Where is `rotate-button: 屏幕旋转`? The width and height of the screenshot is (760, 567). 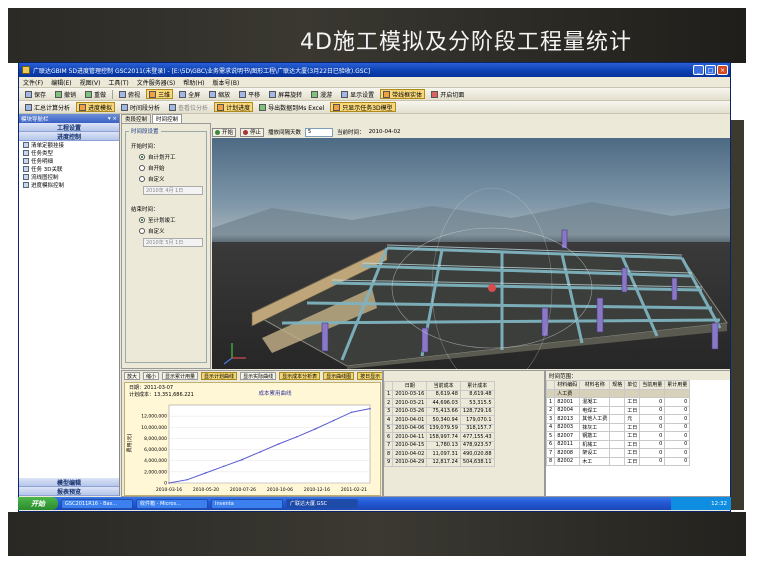
rotate-button: 屏幕旋转 is located at coordinates (285, 94).